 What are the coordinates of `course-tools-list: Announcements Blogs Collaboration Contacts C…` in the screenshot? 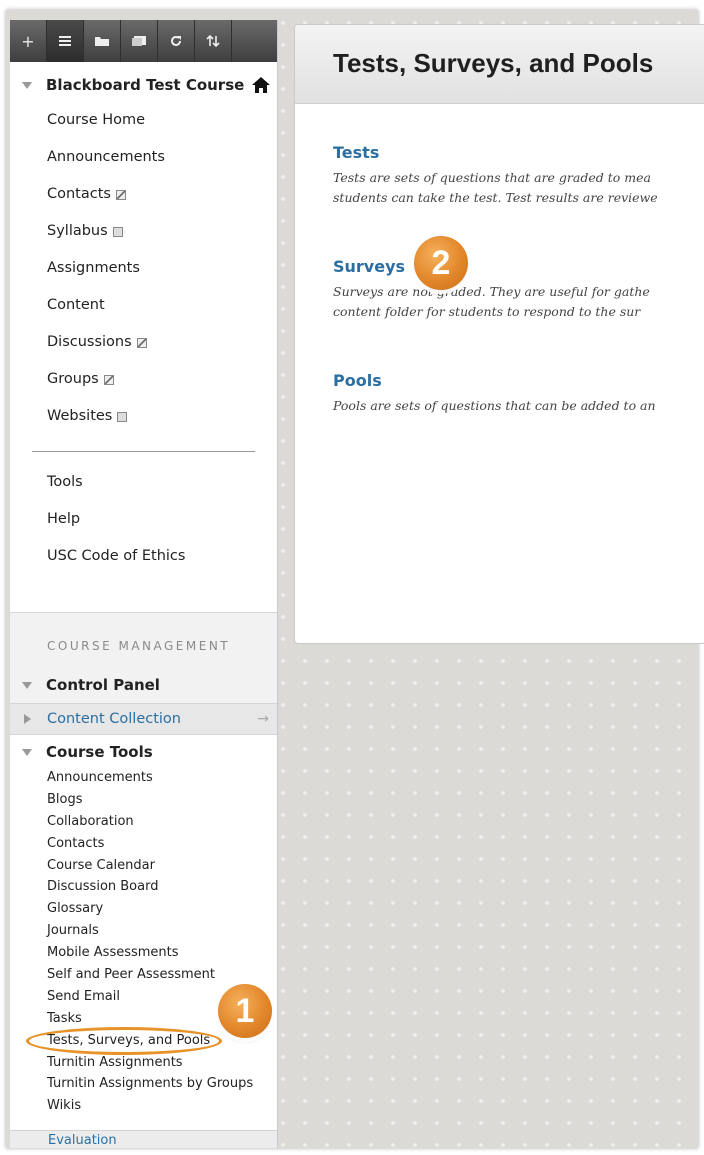 It's located at (143, 942).